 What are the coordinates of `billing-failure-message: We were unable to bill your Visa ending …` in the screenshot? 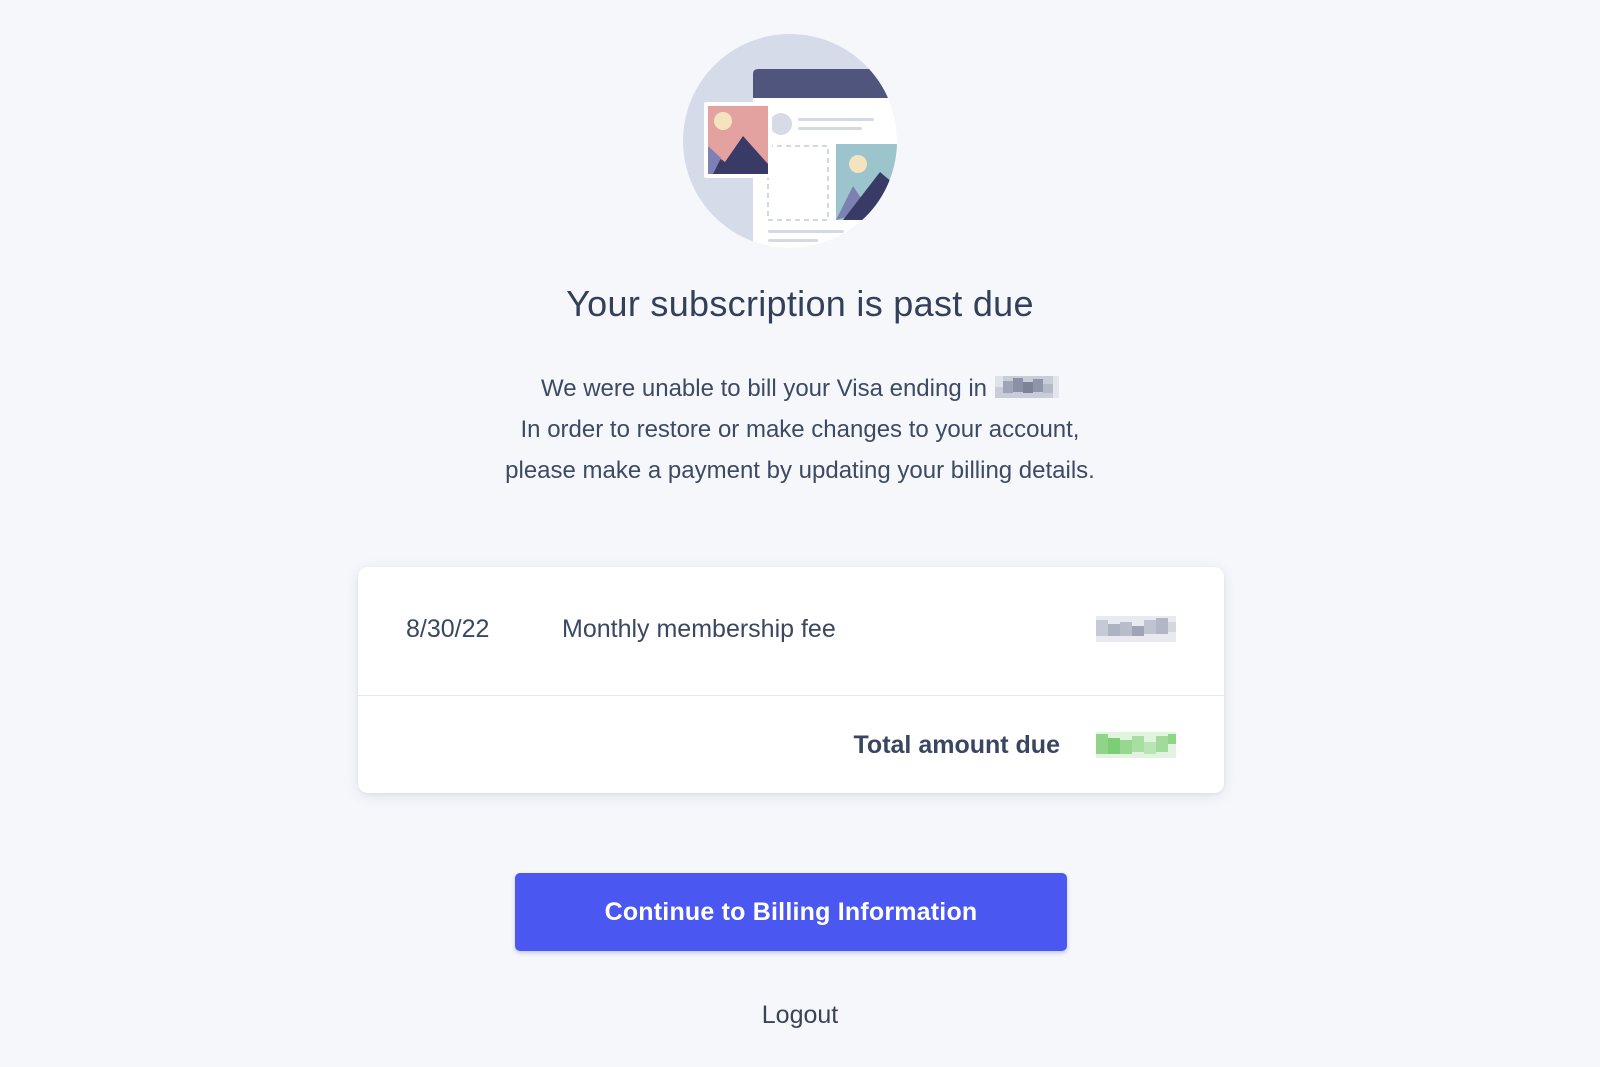 It's located at (800, 429).